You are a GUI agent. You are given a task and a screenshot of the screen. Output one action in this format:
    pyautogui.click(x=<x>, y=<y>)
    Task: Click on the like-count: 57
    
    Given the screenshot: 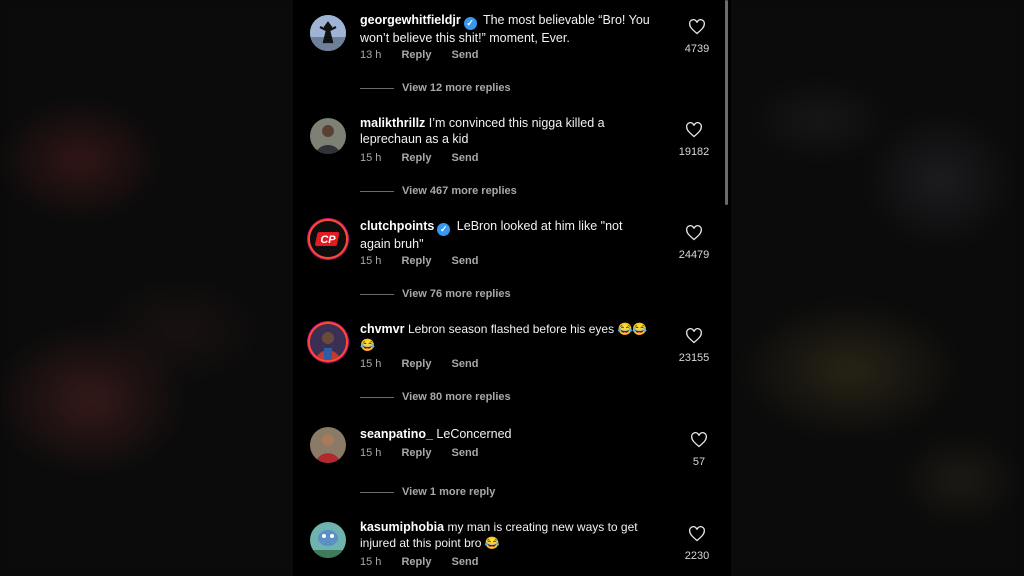 What is the action you would take?
    pyautogui.click(x=699, y=462)
    